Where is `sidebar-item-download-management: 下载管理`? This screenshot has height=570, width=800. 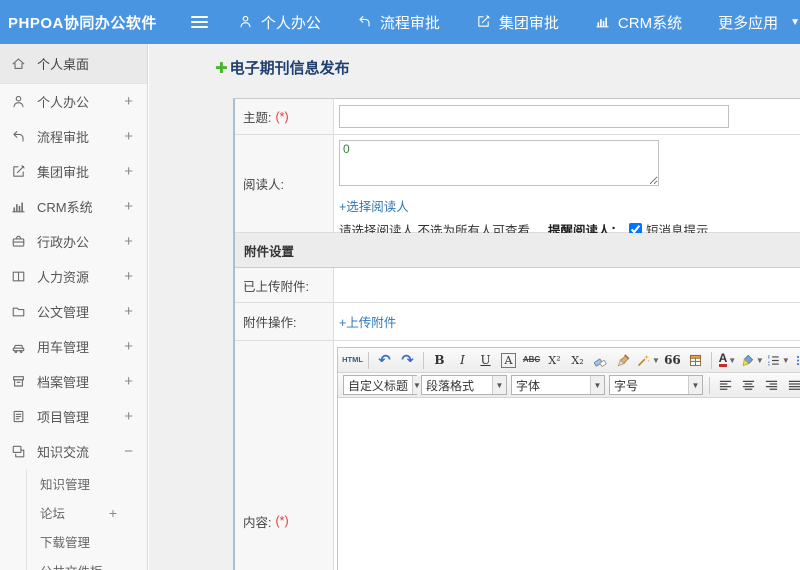
sidebar-item-download-management: 下载管理 is located at coordinates (87, 541).